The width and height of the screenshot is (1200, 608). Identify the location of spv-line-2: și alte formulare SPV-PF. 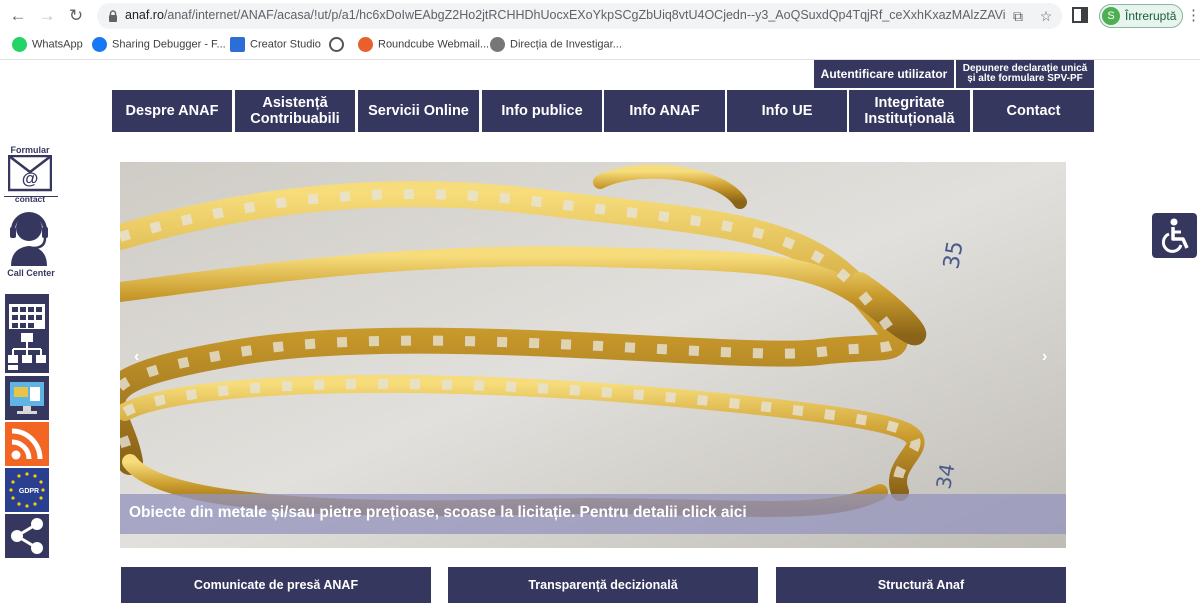
(1025, 78).